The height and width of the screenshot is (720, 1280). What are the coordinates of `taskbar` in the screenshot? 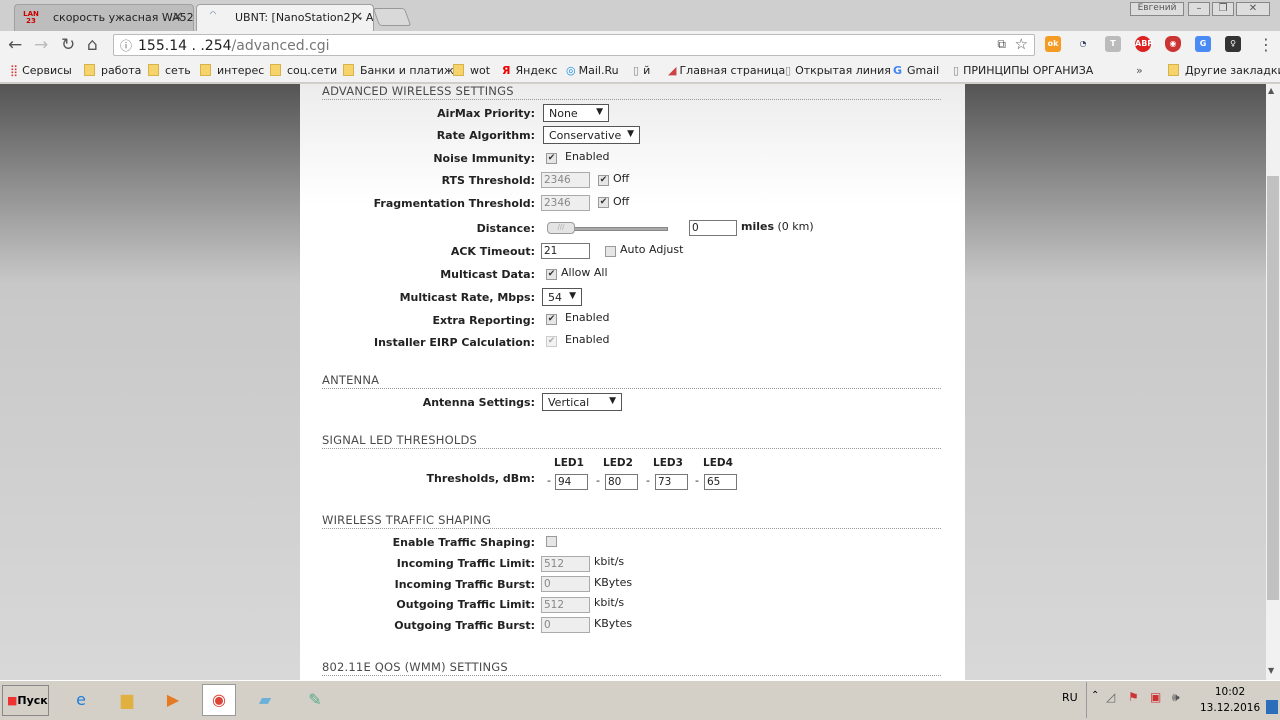 It's located at (640, 700).